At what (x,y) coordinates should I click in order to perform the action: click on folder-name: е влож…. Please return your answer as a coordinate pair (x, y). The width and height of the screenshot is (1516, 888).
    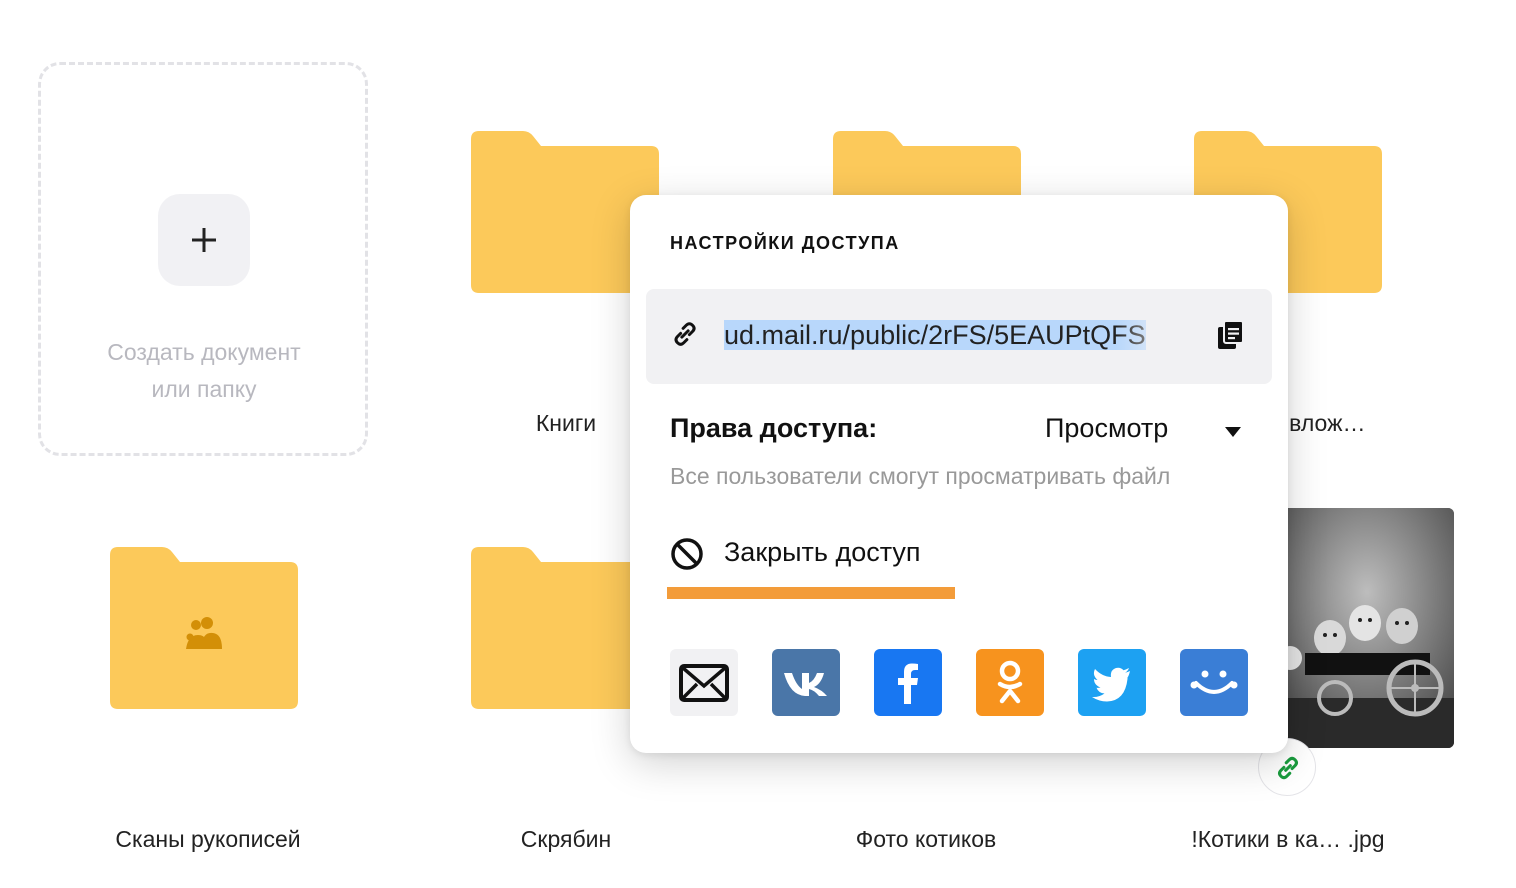
    Looking at the image, I should click on (1335, 423).